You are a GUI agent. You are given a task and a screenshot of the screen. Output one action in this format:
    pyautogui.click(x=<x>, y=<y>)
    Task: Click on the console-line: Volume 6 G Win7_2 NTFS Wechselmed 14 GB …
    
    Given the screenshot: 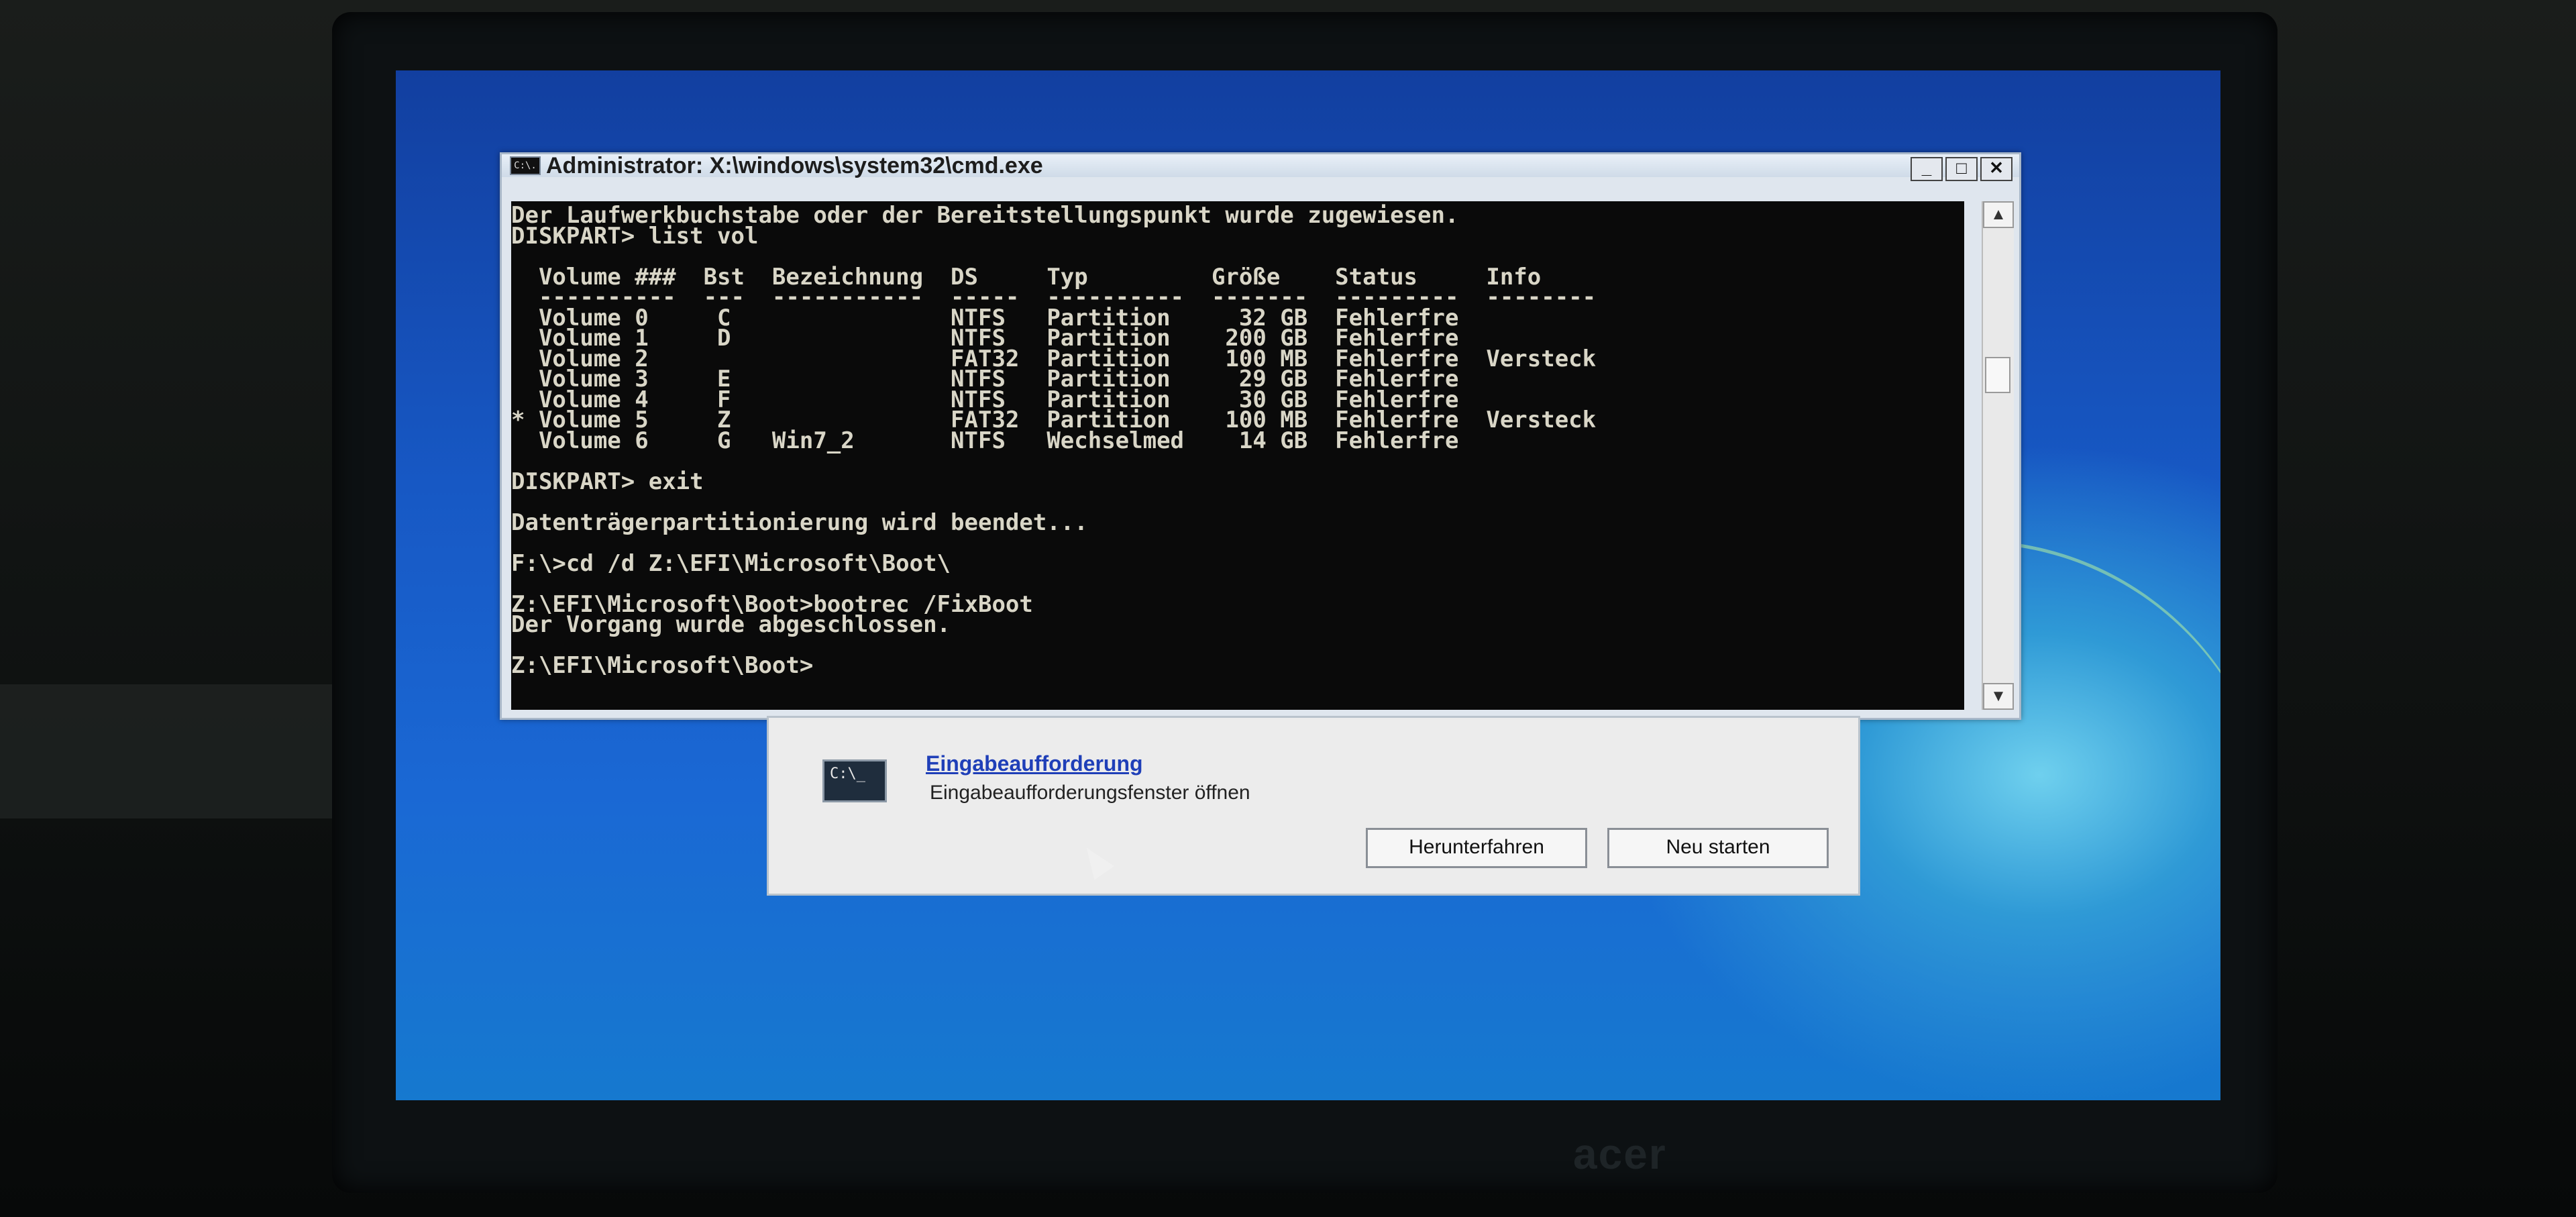 What is the action you would take?
    pyautogui.click(x=998, y=441)
    